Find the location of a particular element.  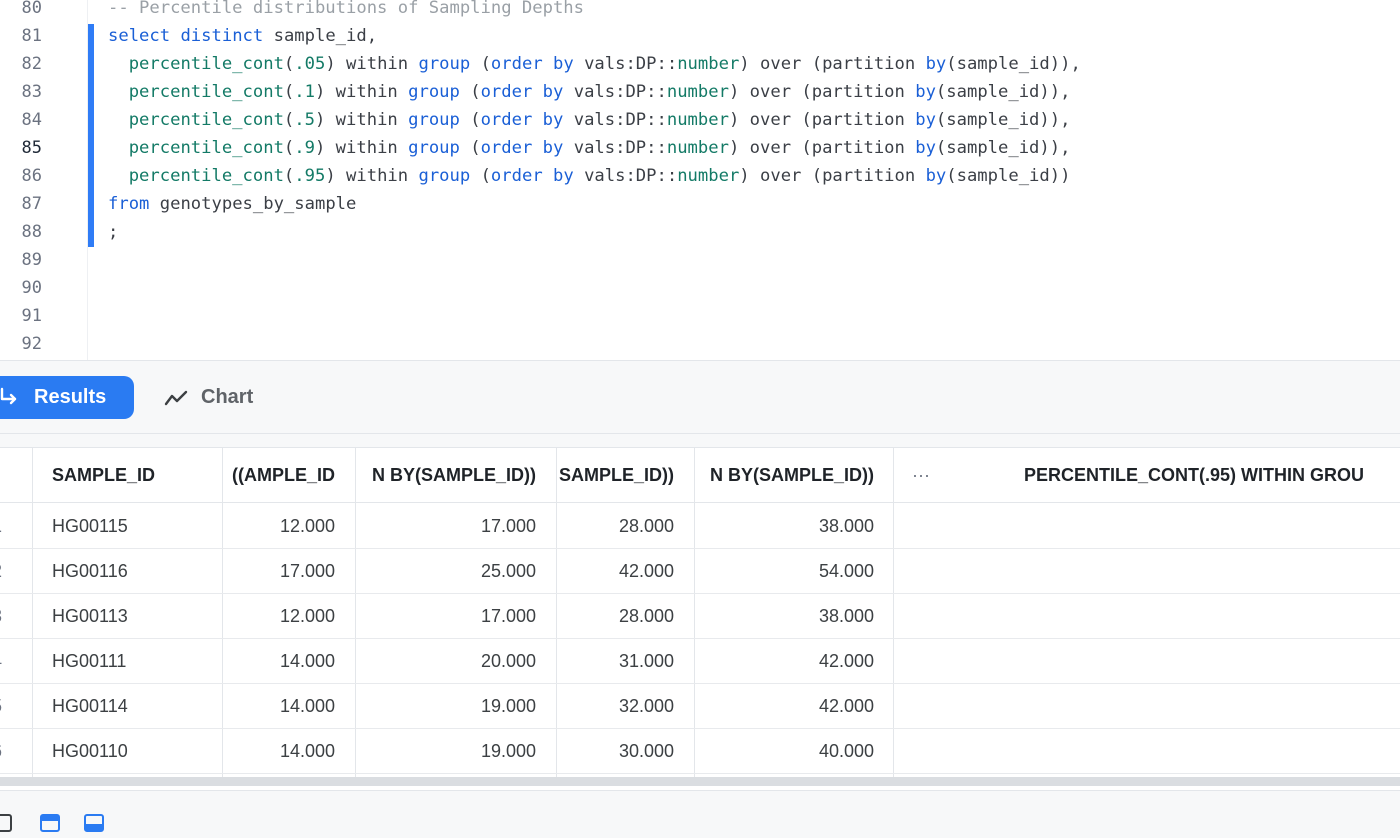

results-tab-button: Results is located at coordinates (67, 397).